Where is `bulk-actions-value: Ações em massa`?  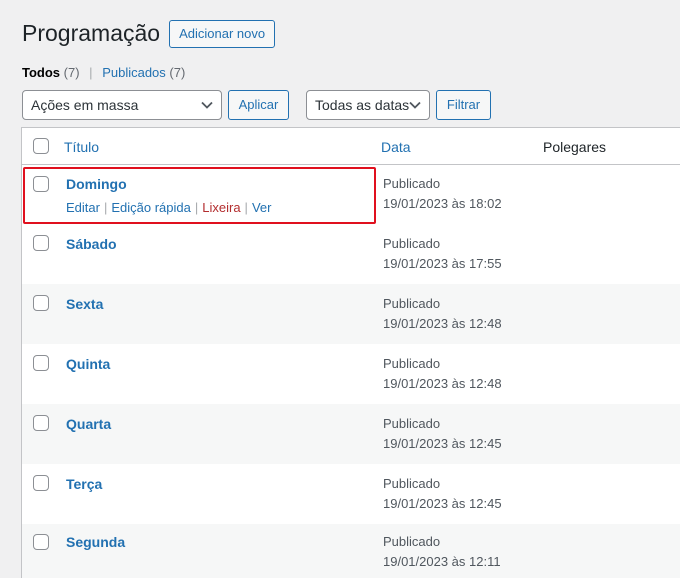
bulk-actions-value: Ações em massa is located at coordinates (85, 105).